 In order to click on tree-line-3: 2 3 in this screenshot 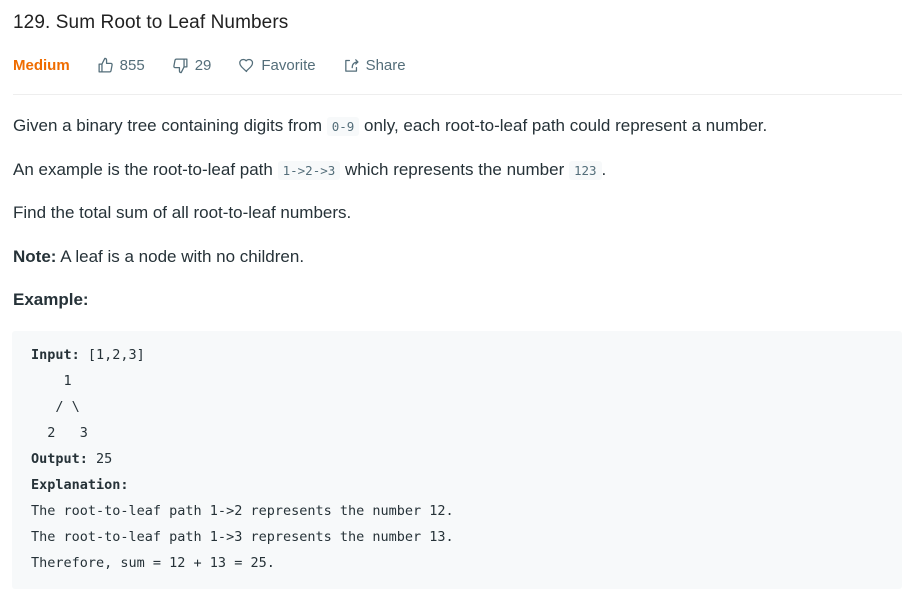, I will do `click(59, 433)`.